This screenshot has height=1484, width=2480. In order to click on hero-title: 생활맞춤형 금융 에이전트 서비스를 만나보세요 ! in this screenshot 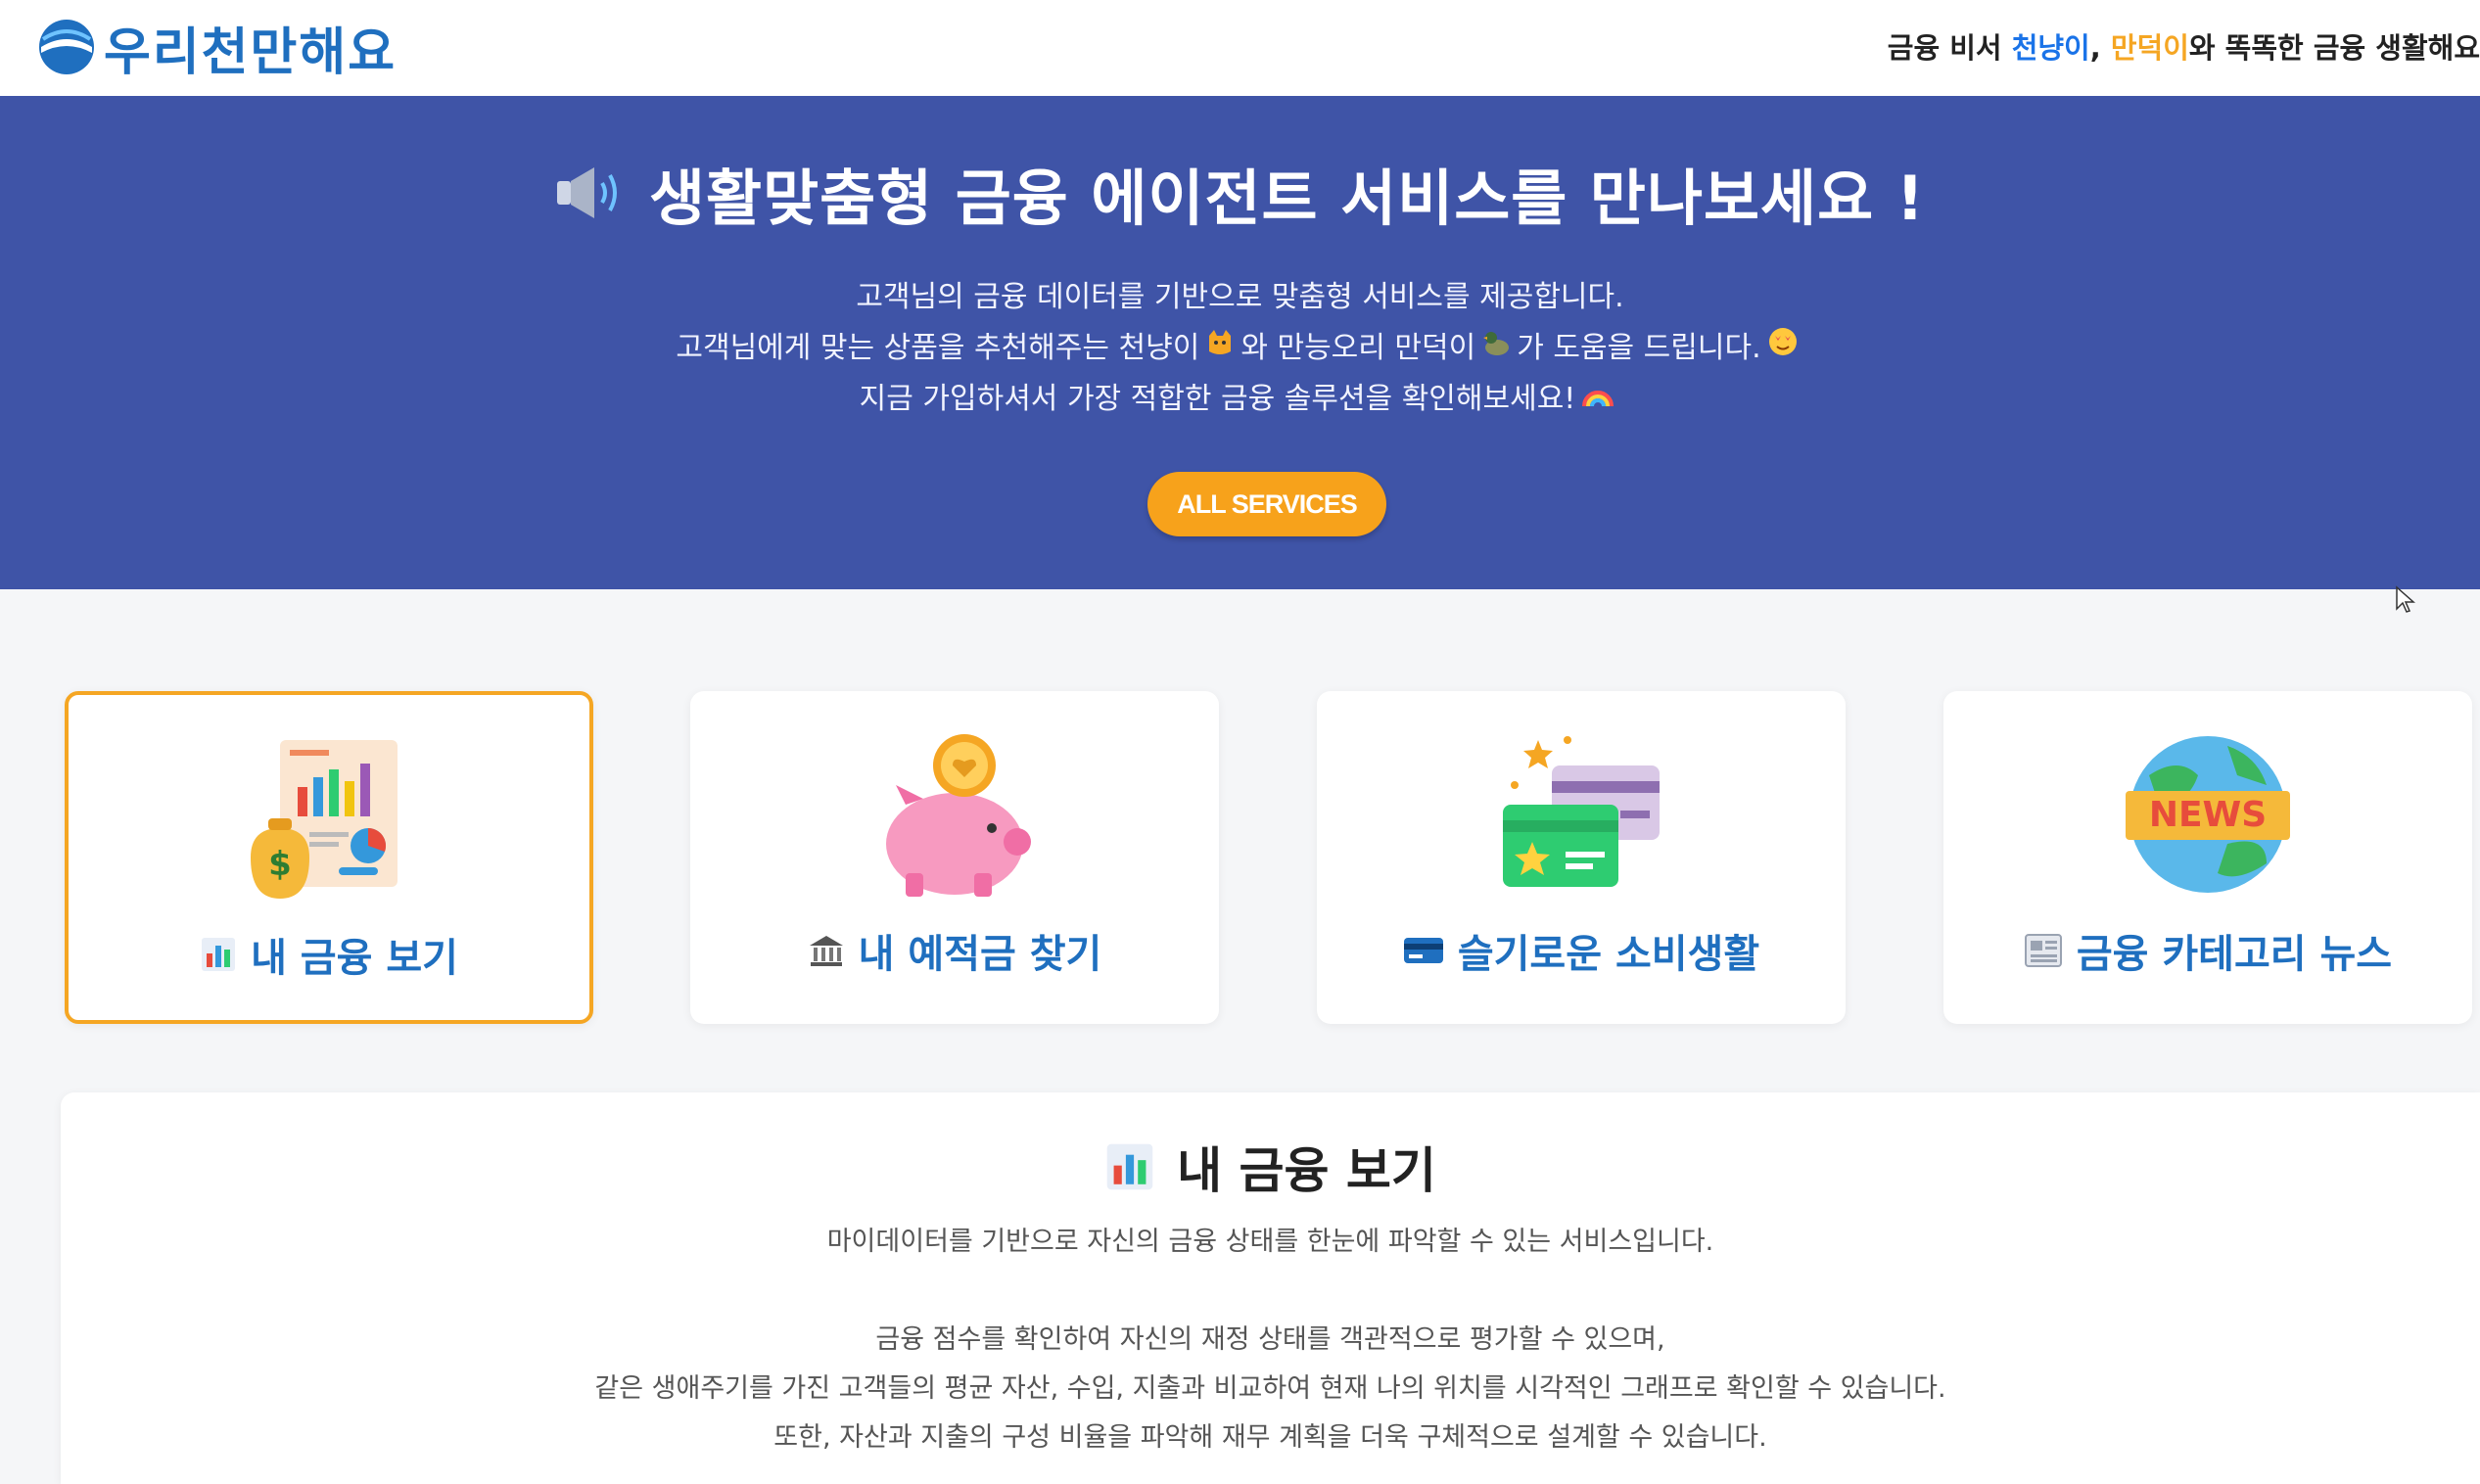, I will do `click(1287, 198)`.